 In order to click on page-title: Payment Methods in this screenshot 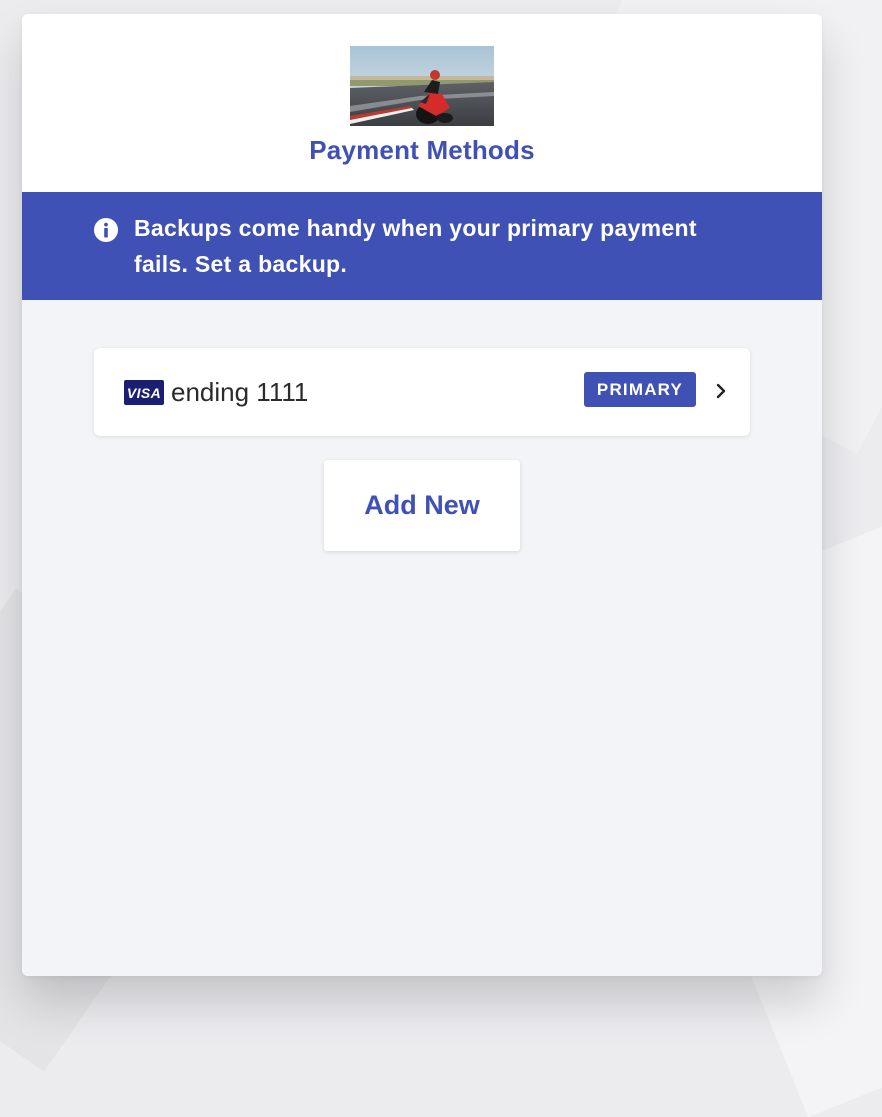, I will do `click(422, 150)`.